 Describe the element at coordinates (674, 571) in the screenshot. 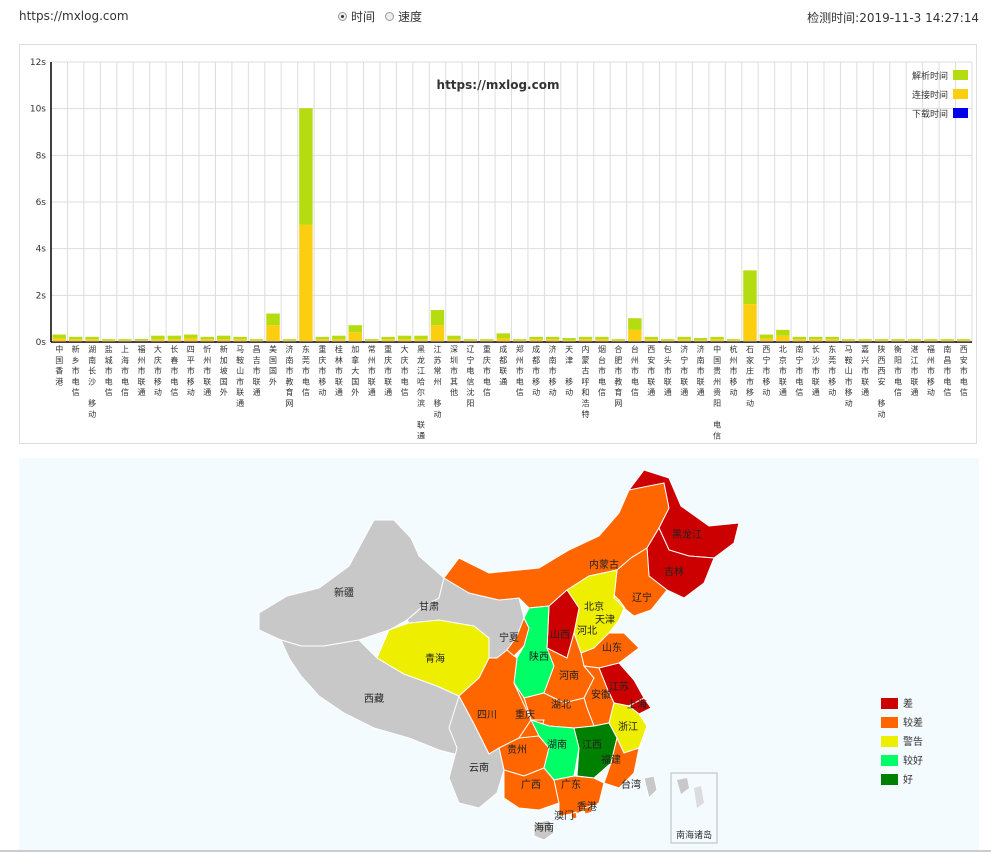

I see `province-label: 吉林` at that location.